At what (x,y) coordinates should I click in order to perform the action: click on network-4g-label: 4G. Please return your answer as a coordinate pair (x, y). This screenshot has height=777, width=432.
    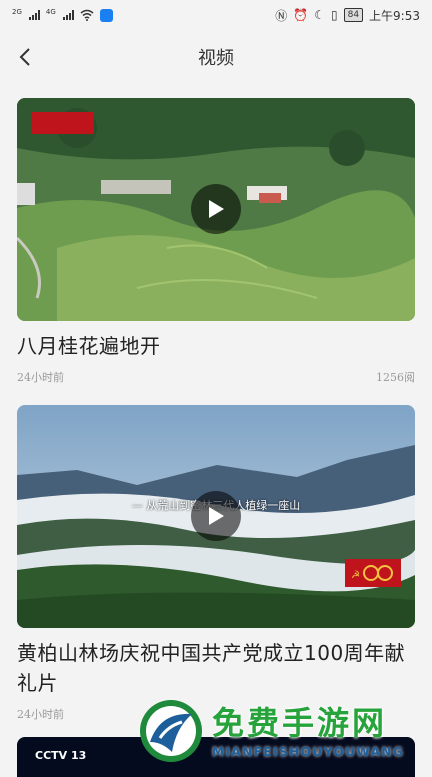
    Looking at the image, I should click on (50, 11).